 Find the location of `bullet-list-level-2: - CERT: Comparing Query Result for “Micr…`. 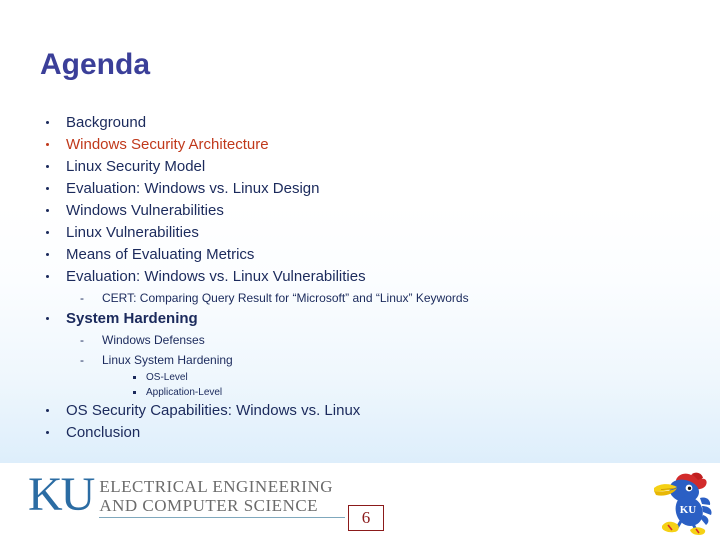

bullet-list-level-2: - CERT: Comparing Query Result for “Micr… is located at coordinates (370, 298).